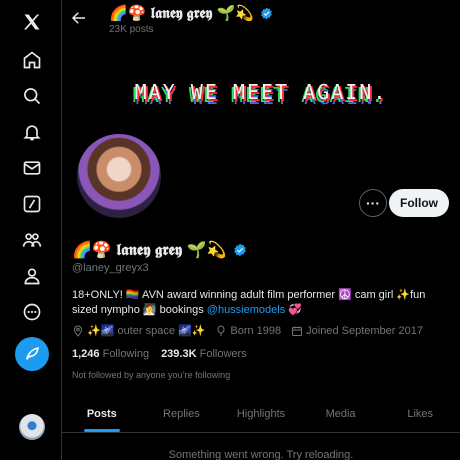 The width and height of the screenshot is (460, 460). What do you see at coordinates (32, 60) in the screenshot?
I see `home-icon` at bounding box center [32, 60].